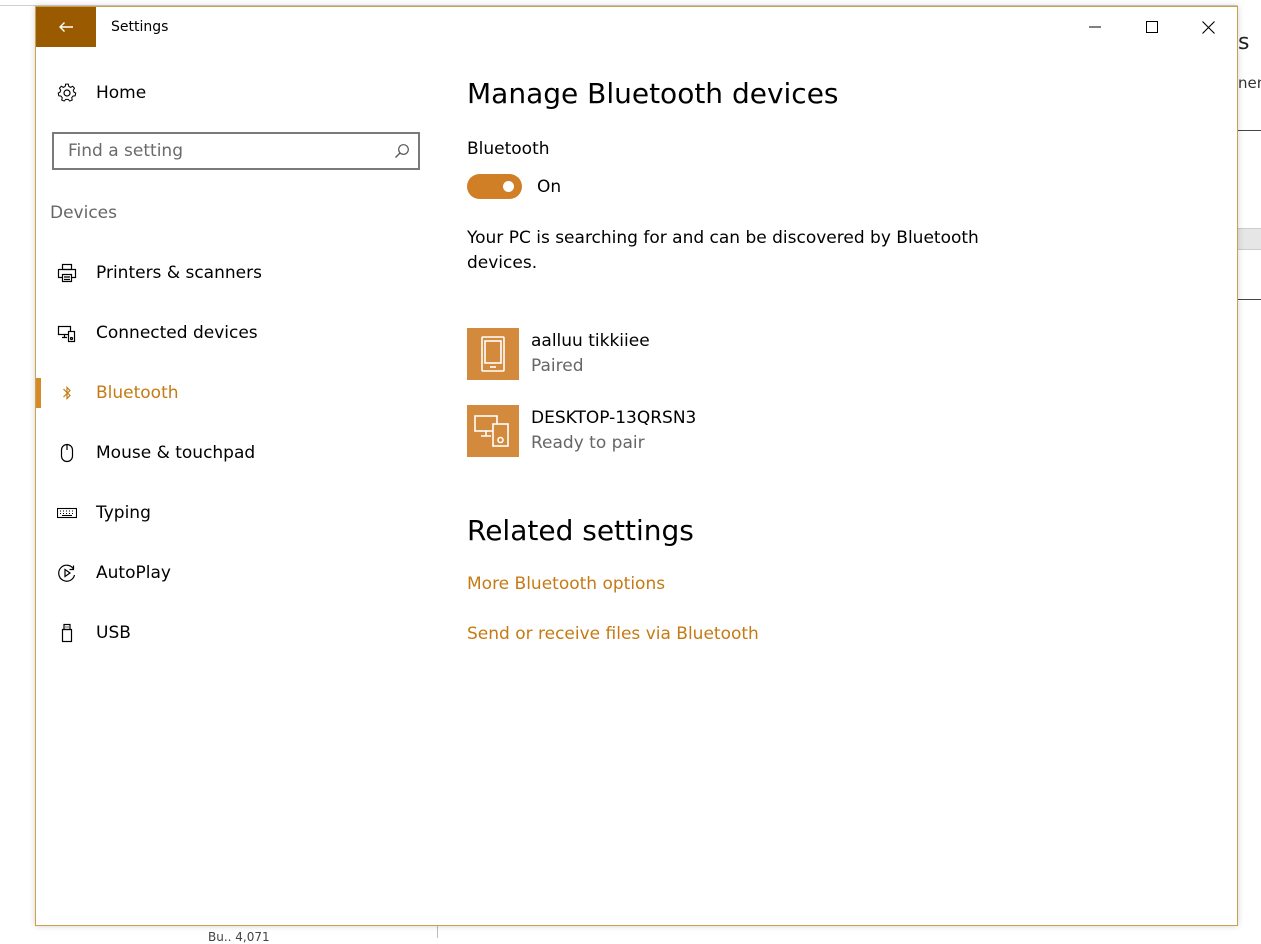 The height and width of the screenshot is (944, 1261). Describe the element at coordinates (236, 573) in the screenshot. I see `nav-item-autoplay: AutoPlay` at that location.